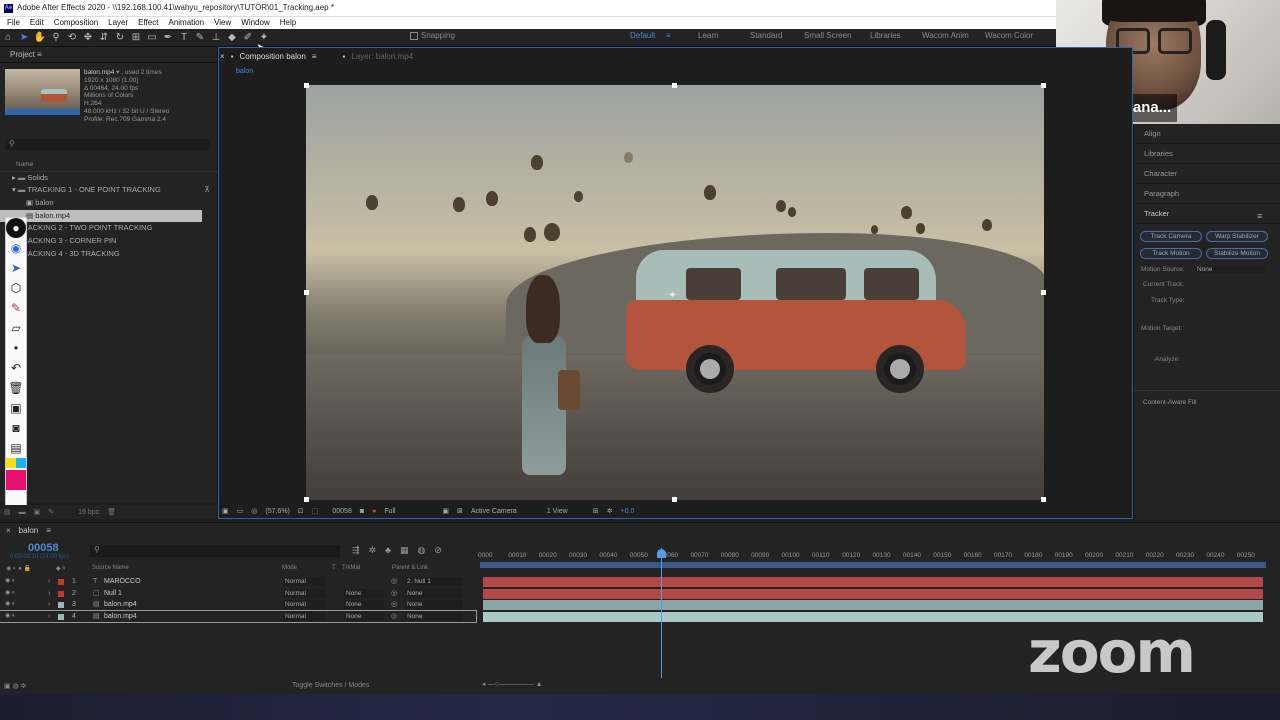 This screenshot has width=1280, height=720. Describe the element at coordinates (596, 511) in the screenshot. I see `3d-view-icon: ⊞` at that location.